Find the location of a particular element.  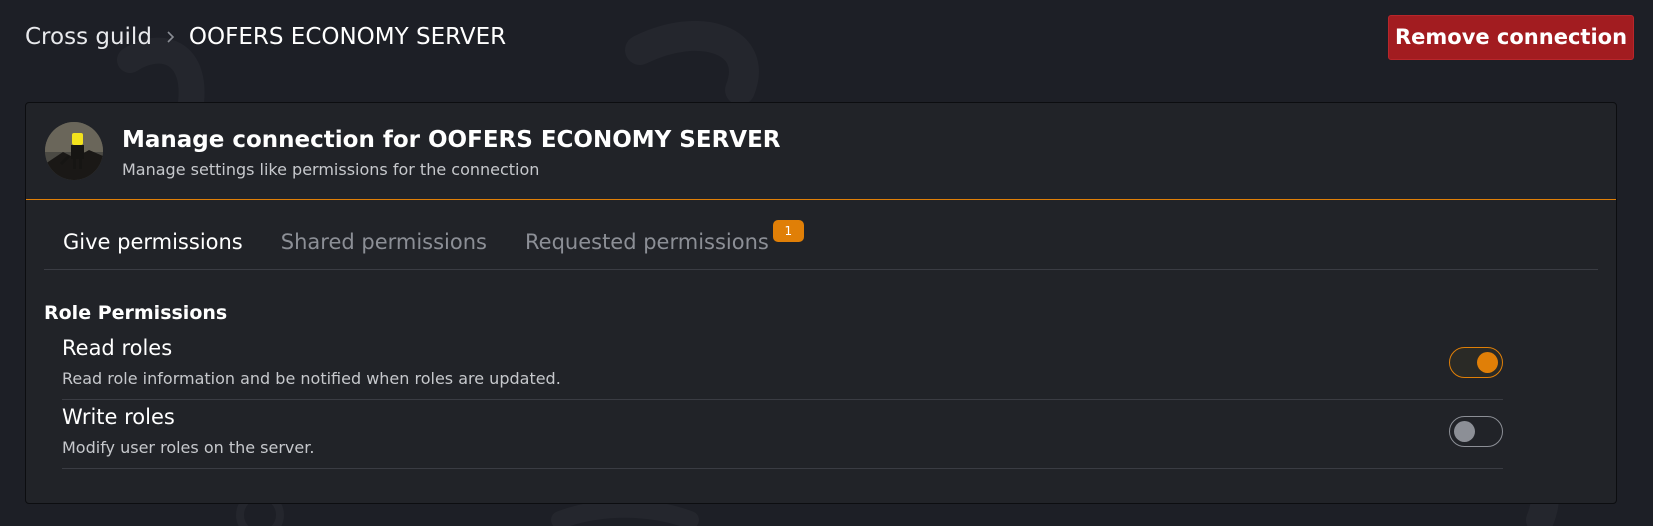

server-avatar is located at coordinates (74, 151).